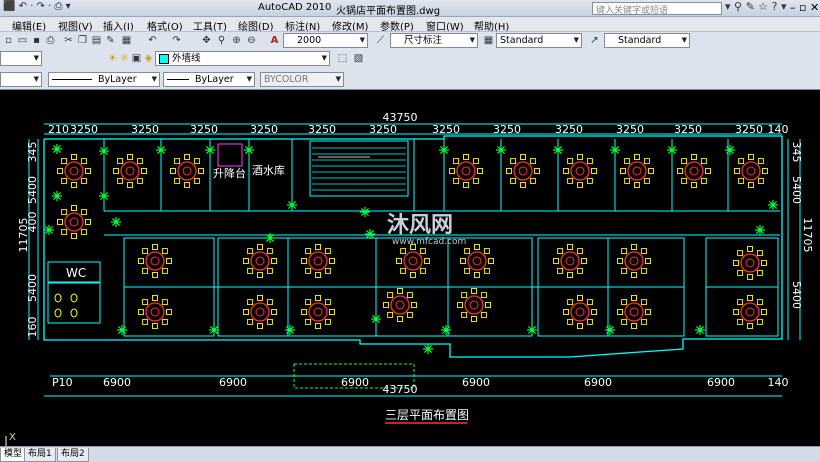  Describe the element at coordinates (380, 40) in the screenshot. I see `dim-style-icon: ⟋` at that location.